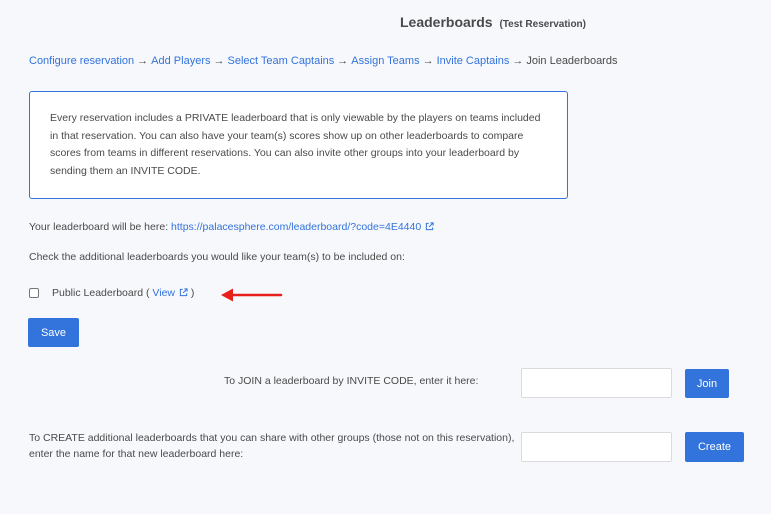 This screenshot has width=771, height=514. I want to click on red-arrow-annotation-icon, so click(252, 295).